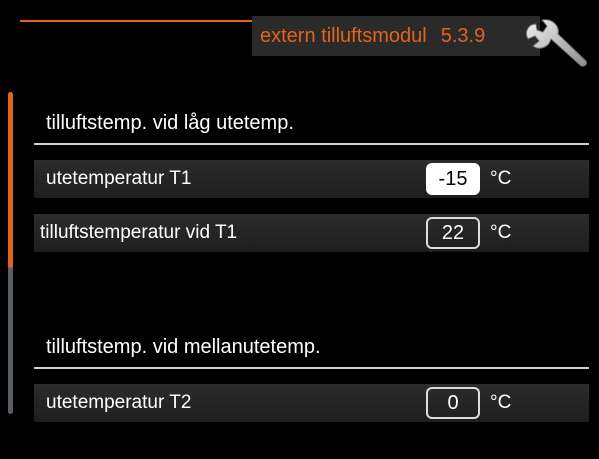 Image resolution: width=599 pixels, height=459 pixels. Describe the element at coordinates (136, 21) in the screenshot. I see `header-accent-line` at that location.